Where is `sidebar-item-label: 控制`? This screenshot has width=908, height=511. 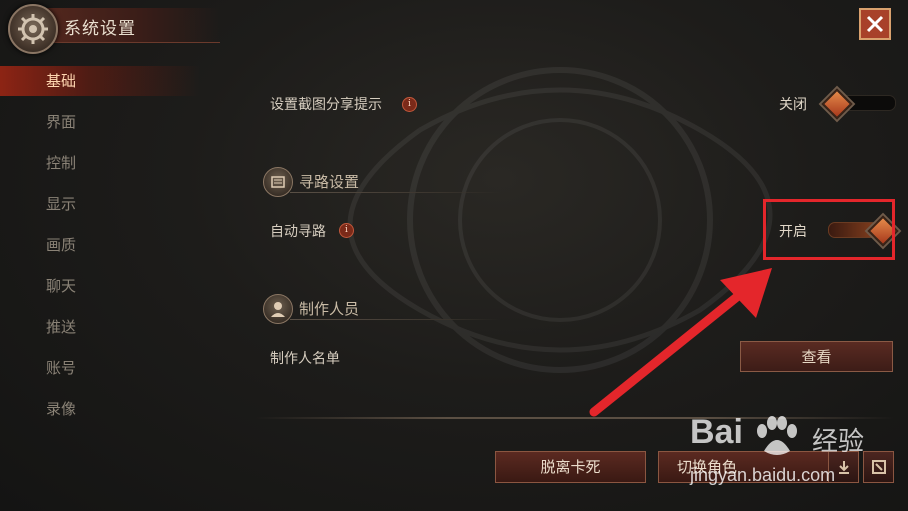
sidebar-item-label: 控制 is located at coordinates (61, 163).